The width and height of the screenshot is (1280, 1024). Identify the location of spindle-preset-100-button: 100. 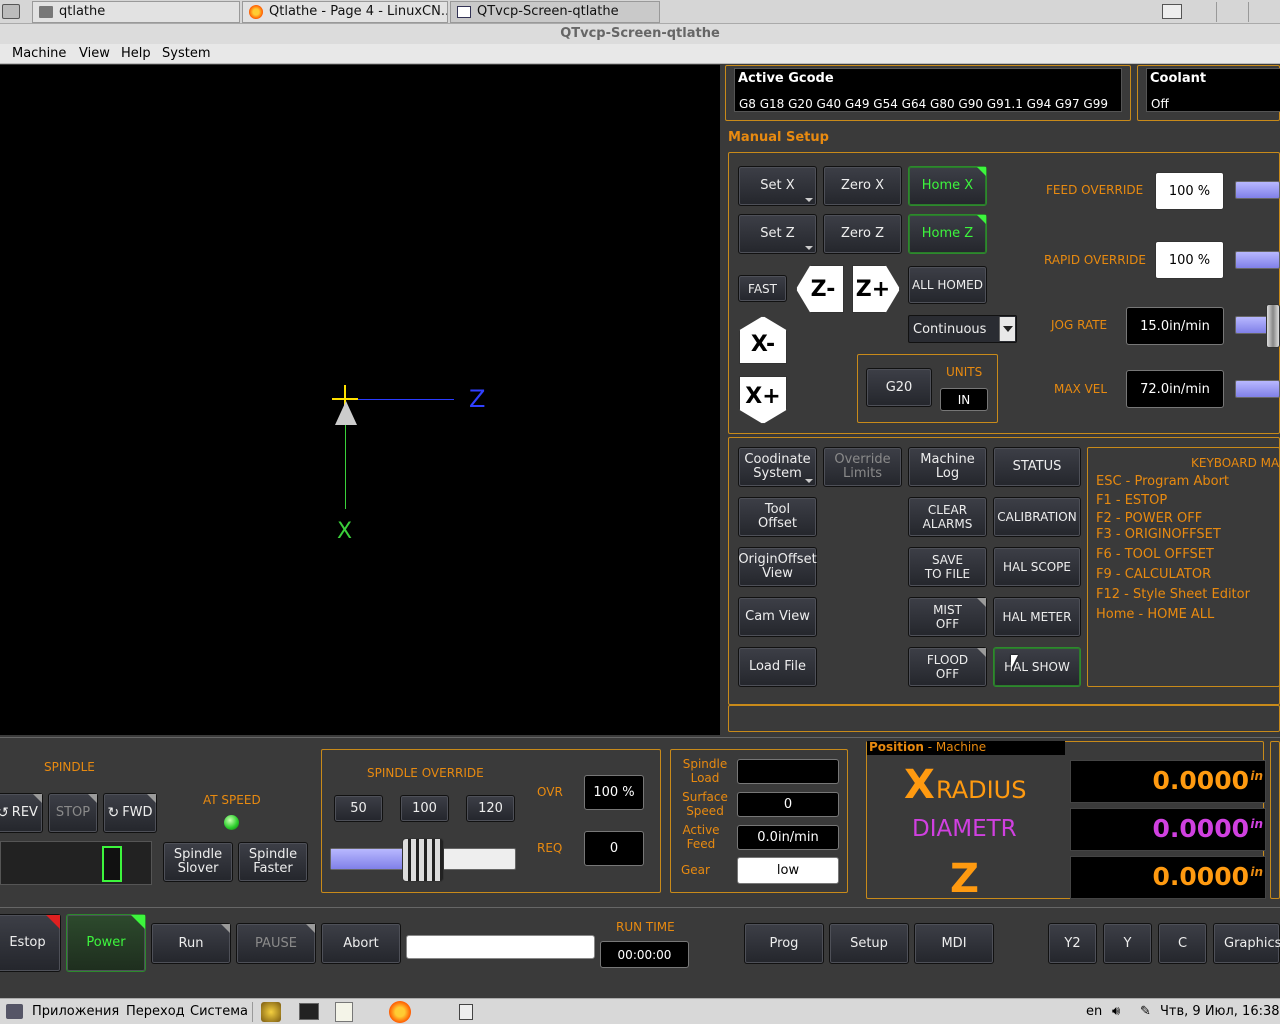
(424, 808).